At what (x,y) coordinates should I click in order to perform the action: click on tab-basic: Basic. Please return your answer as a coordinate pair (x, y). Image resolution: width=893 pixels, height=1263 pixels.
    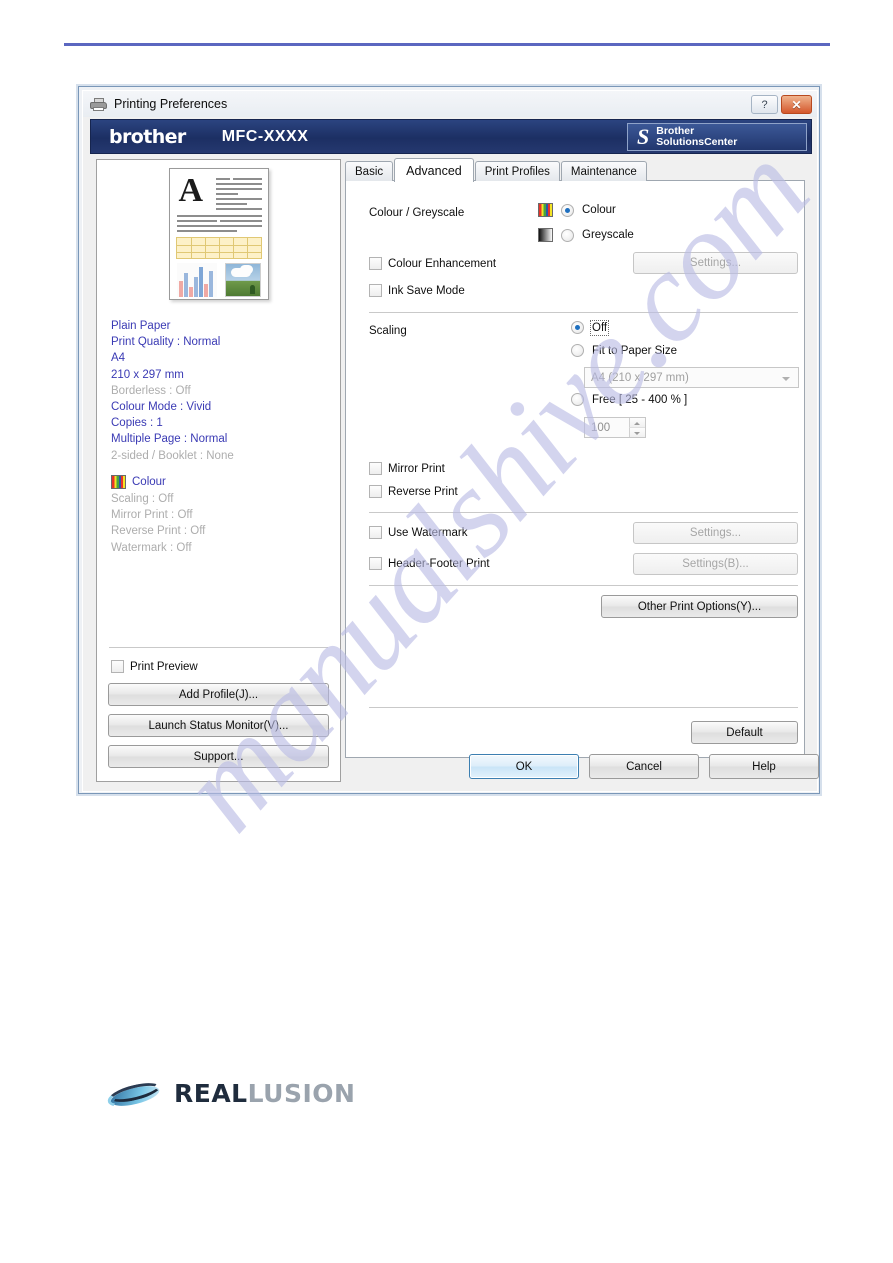
    Looking at the image, I should click on (369, 171).